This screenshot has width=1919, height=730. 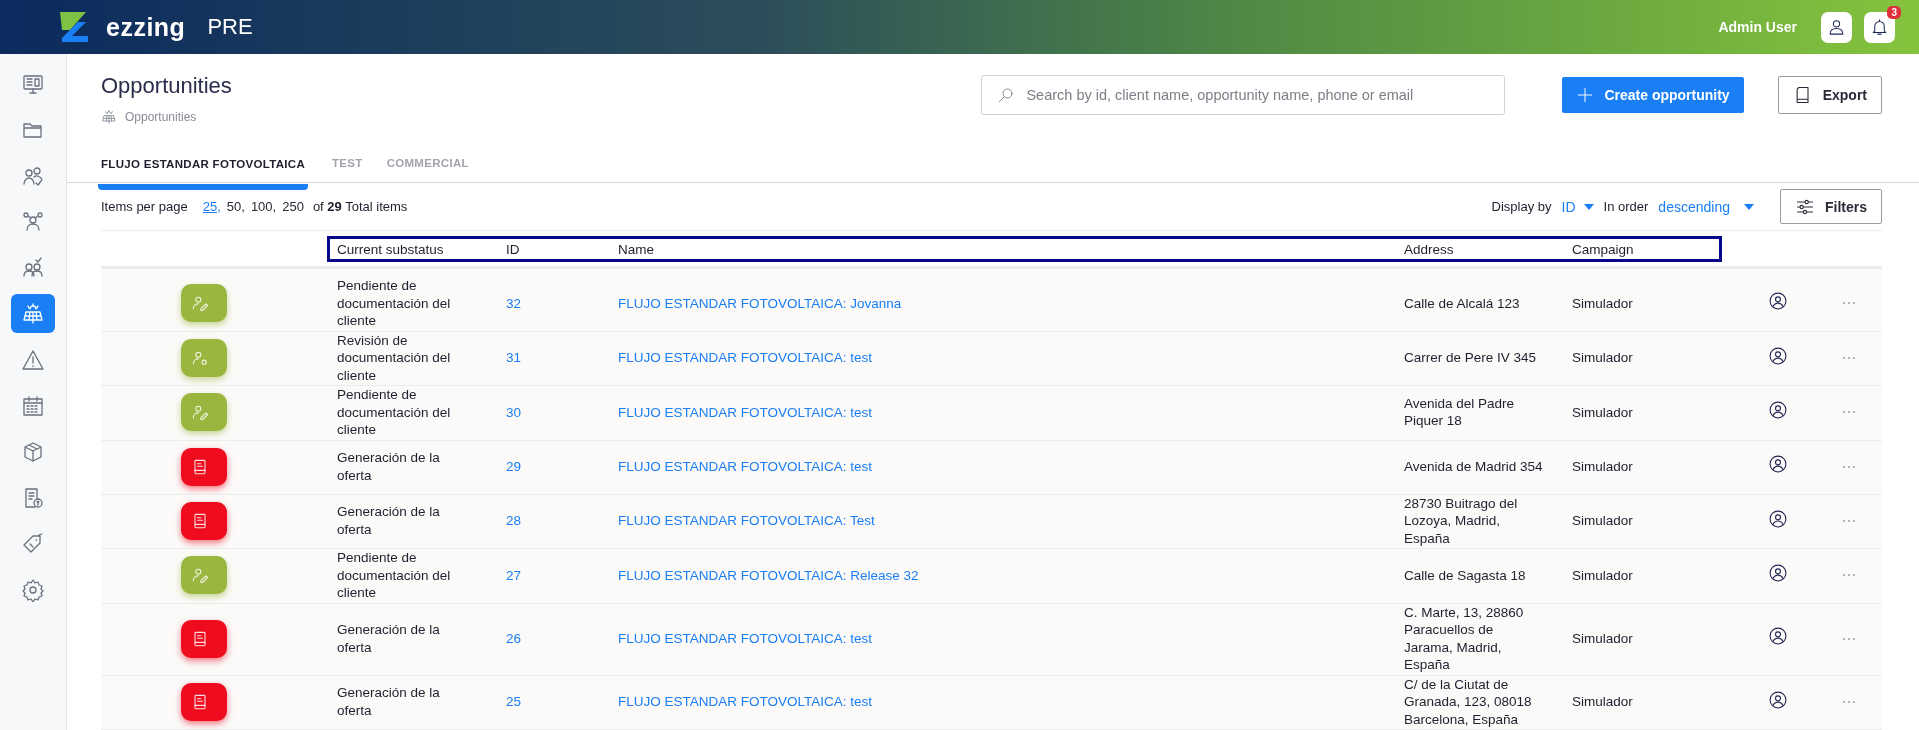 I want to click on create-opportunity-button: Create opportunity, so click(x=1653, y=95).